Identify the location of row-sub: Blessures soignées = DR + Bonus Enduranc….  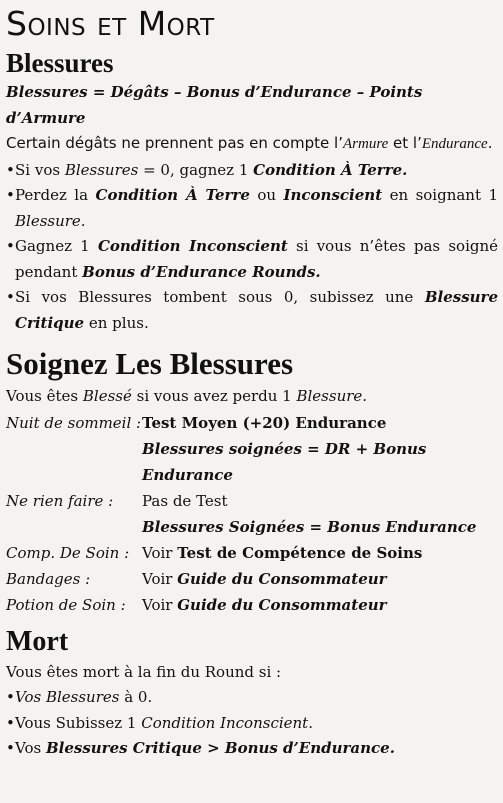
(284, 461).